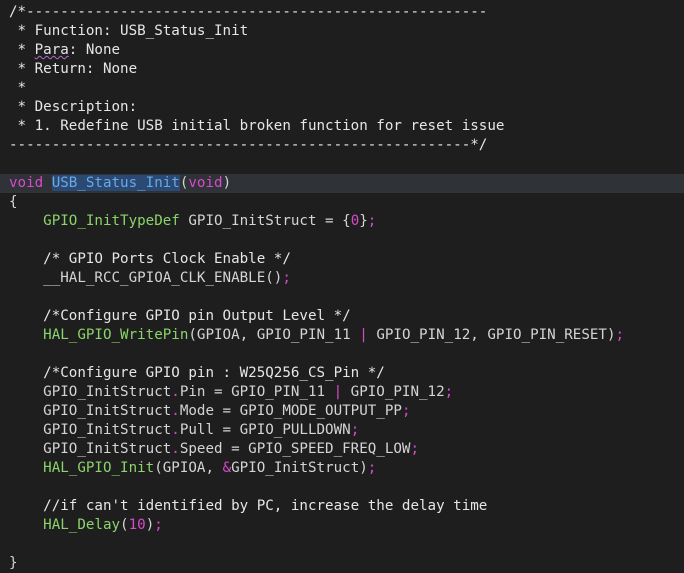  What do you see at coordinates (316, 449) in the screenshot?
I see `code-token: = GPIO_SPEED_FREQ_LOW` at bounding box center [316, 449].